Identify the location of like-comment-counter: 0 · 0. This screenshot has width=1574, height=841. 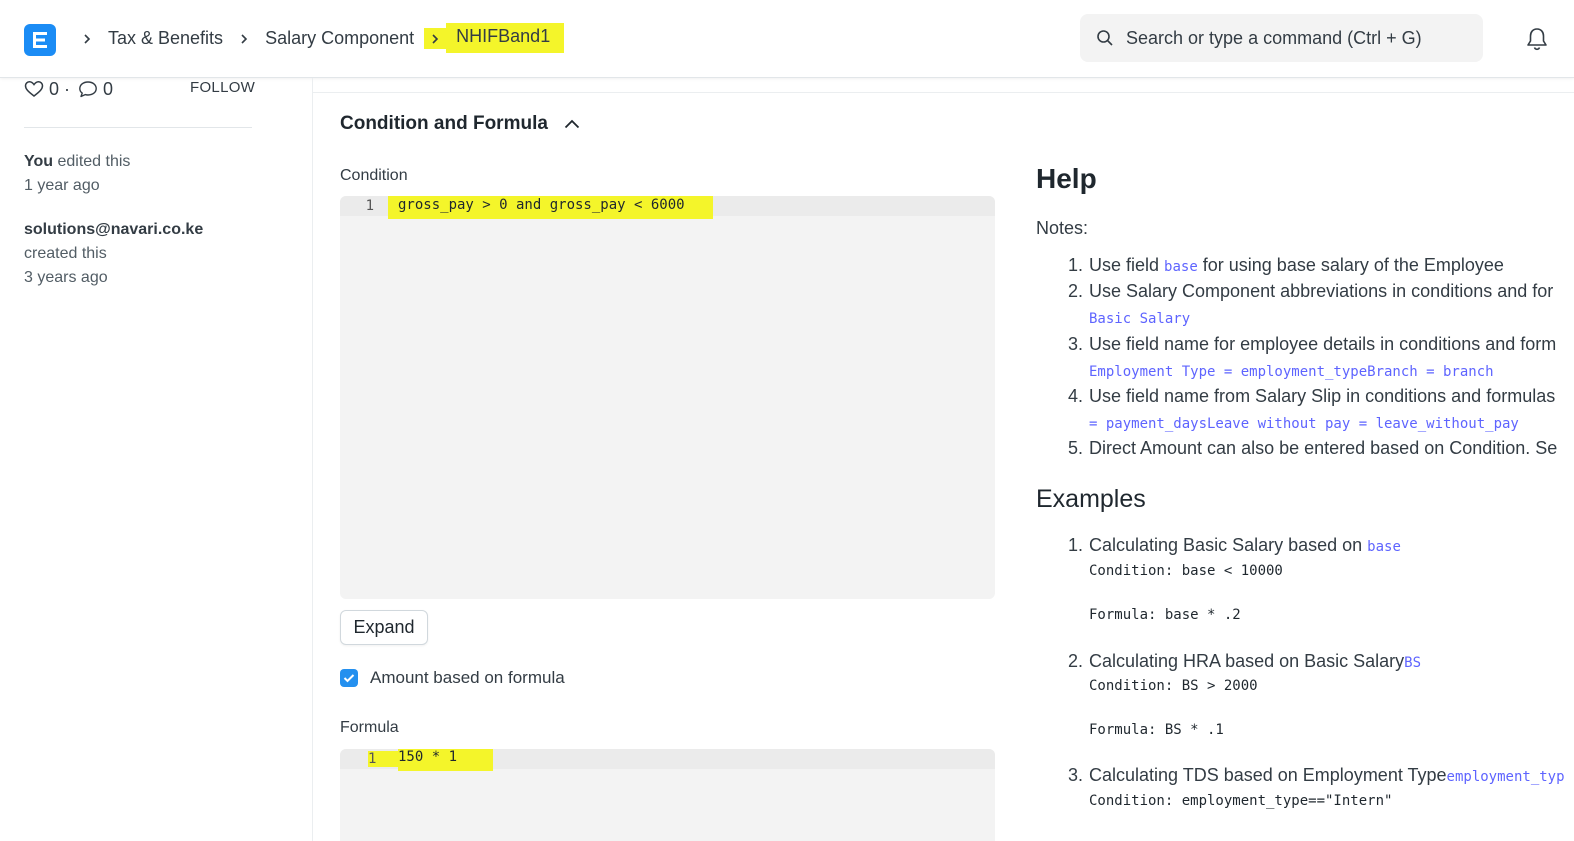
(68, 89).